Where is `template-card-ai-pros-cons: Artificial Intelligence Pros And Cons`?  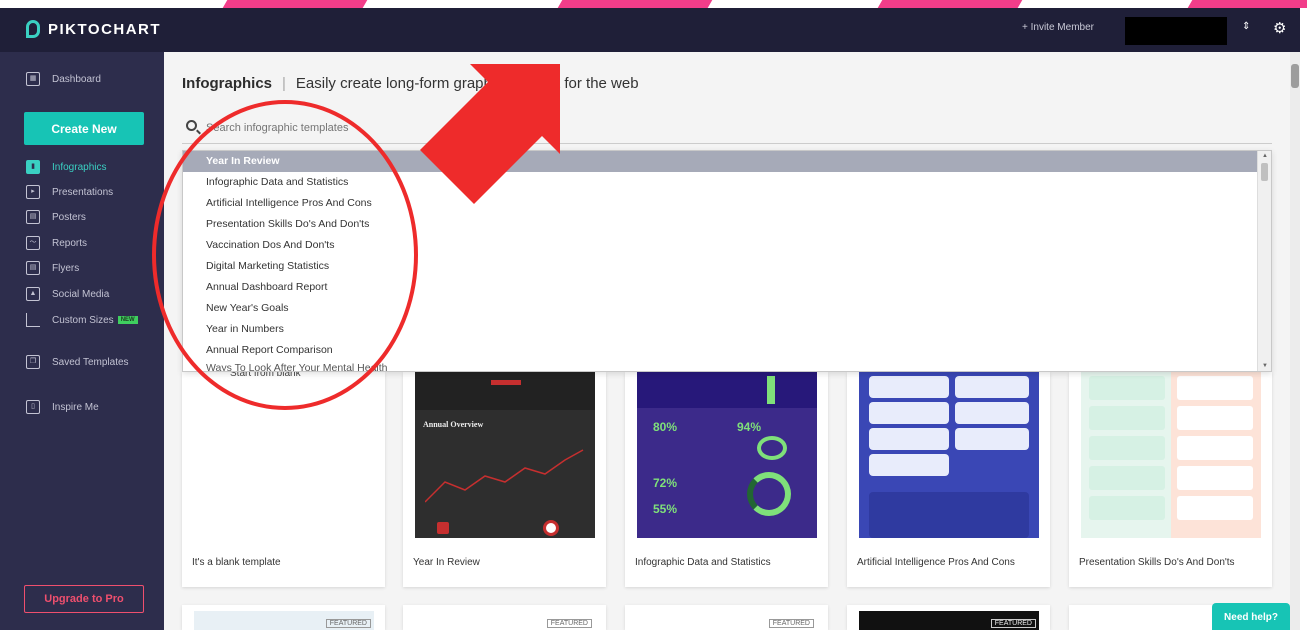 template-card-ai-pros-cons: Artificial Intelligence Pros And Cons is located at coordinates (948, 479).